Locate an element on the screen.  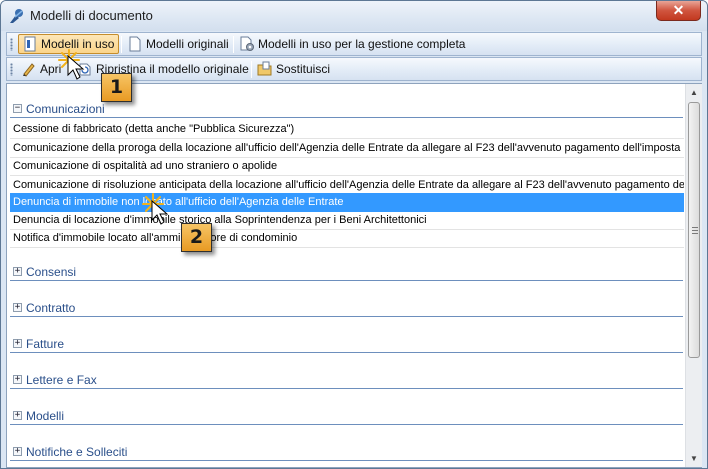
modelli-gestione-completa-label: Modelli in uso per la gestione completa is located at coordinates (362, 44).